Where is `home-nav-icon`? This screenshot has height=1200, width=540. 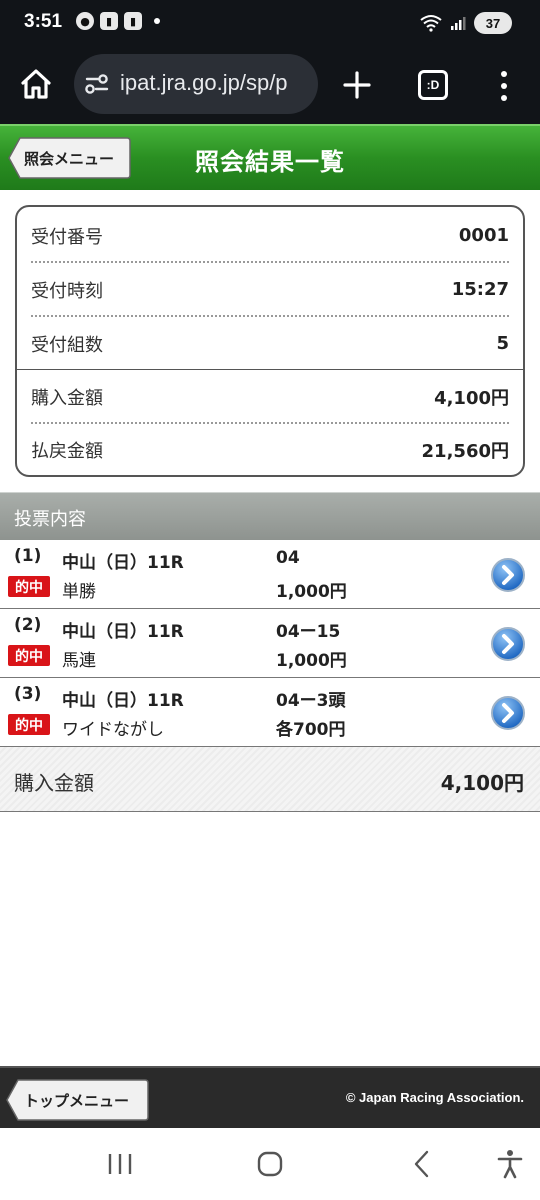 home-nav-icon is located at coordinates (270, 1164).